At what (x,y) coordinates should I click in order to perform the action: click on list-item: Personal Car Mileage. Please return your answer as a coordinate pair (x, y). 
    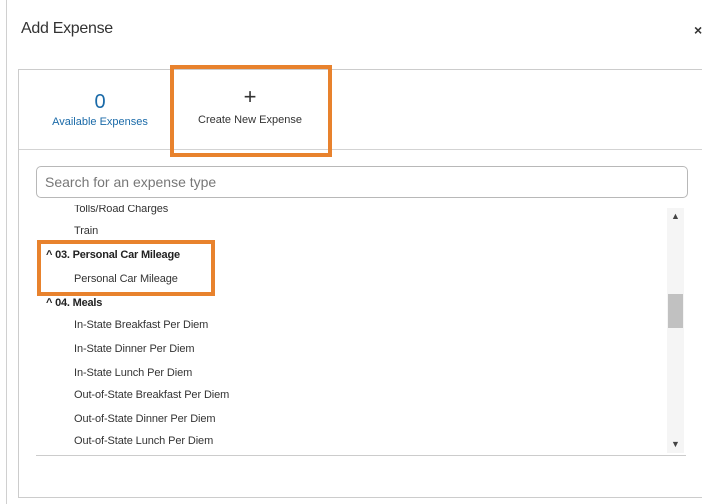
    Looking at the image, I should click on (126, 279).